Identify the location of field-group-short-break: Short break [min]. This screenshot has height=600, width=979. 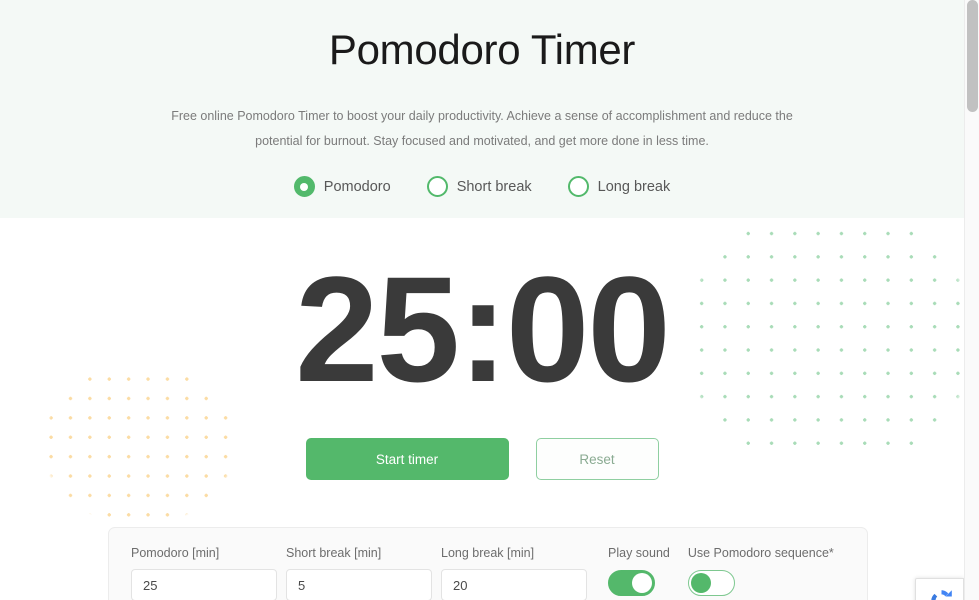
(363, 573).